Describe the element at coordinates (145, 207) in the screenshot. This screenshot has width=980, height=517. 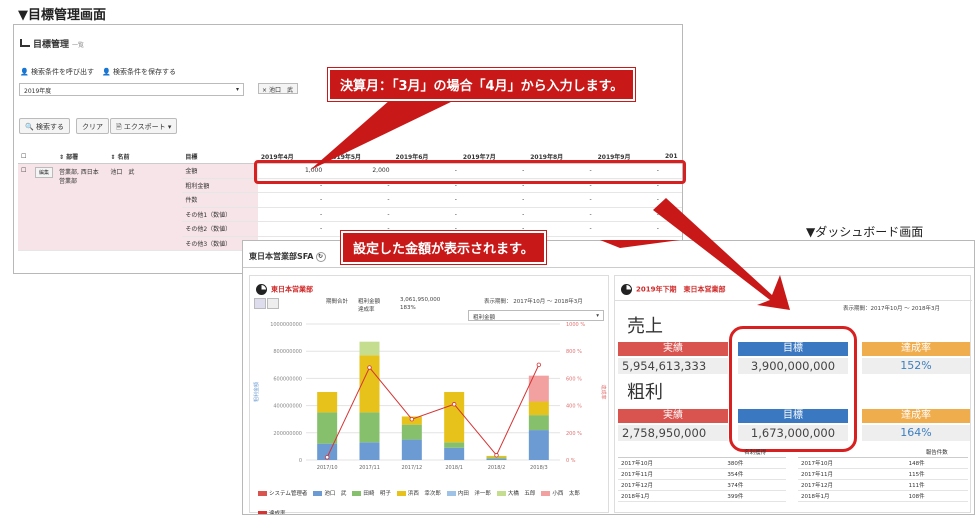
I see `name-cell: 池口 武` at that location.